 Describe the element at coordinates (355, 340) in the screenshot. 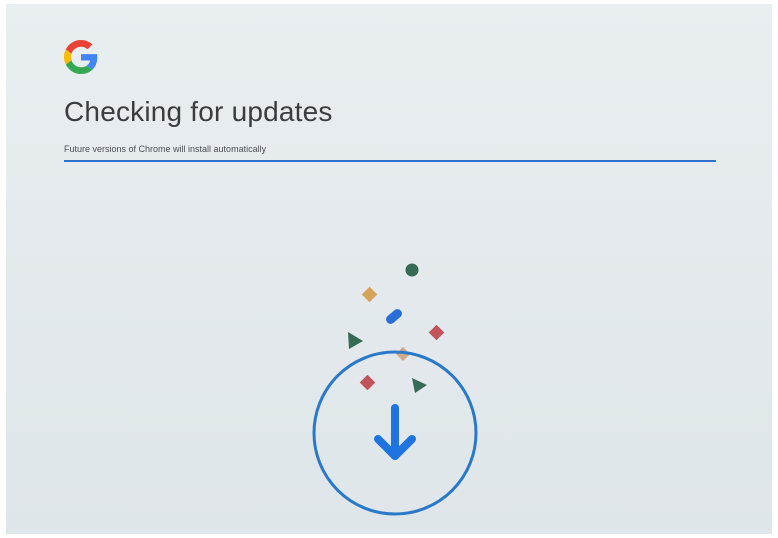

I see `green-triangle-shape` at that location.